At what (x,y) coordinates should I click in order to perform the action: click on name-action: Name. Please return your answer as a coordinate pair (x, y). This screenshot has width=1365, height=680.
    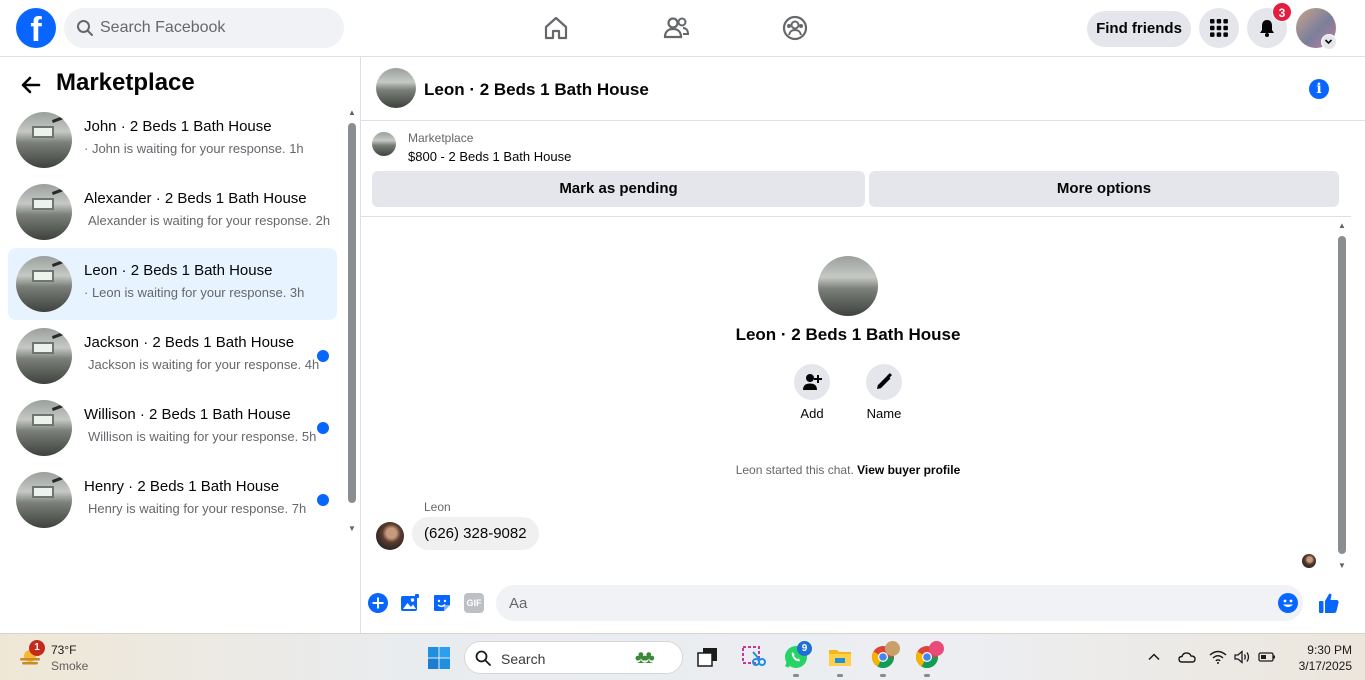
    Looking at the image, I should click on (884, 392).